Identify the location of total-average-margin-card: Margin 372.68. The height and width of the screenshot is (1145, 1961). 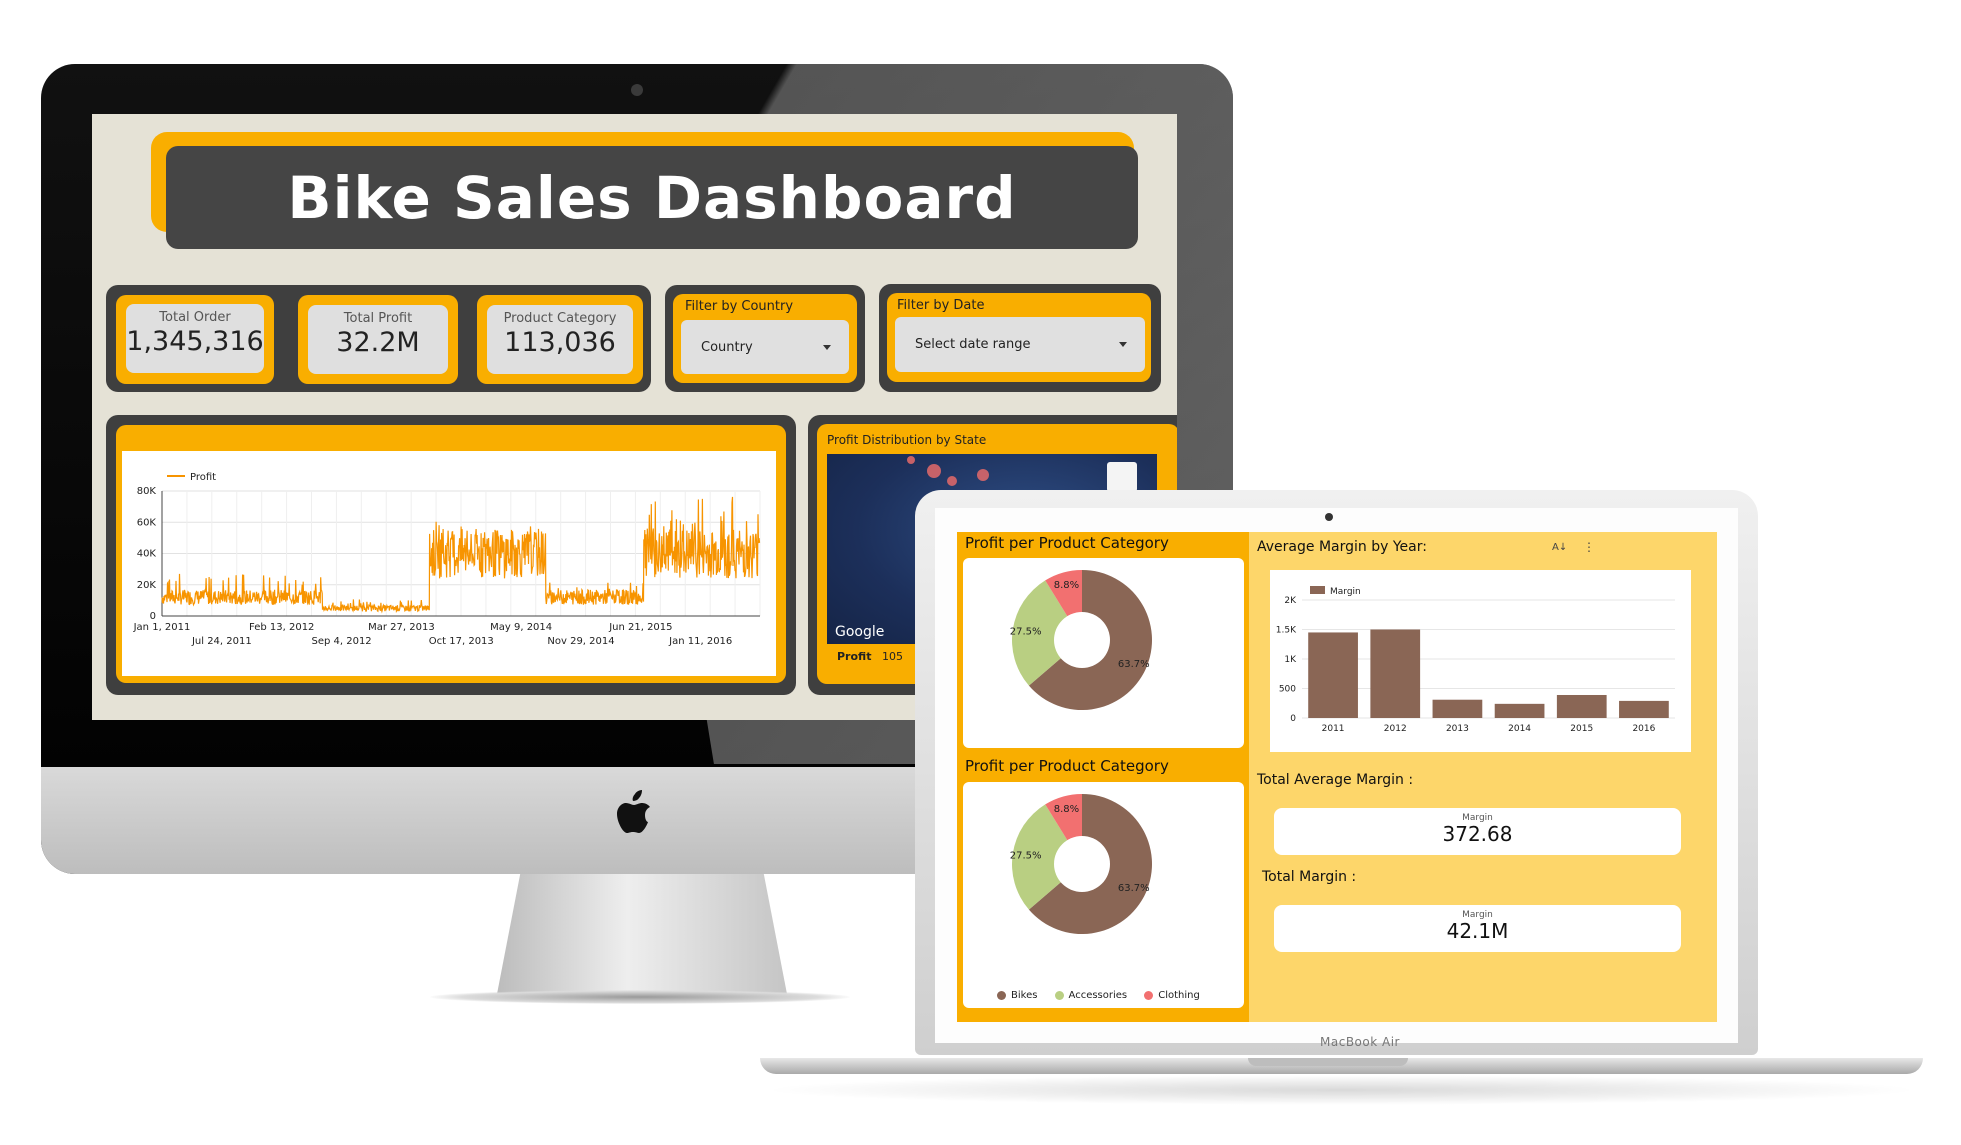
(1477, 831).